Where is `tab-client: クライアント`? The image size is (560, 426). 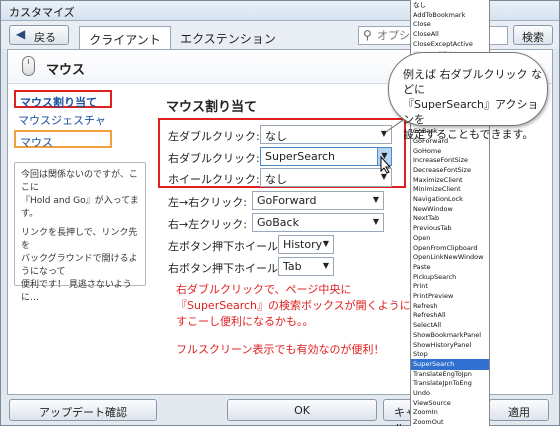
tab-client: クライアント is located at coordinates (125, 38).